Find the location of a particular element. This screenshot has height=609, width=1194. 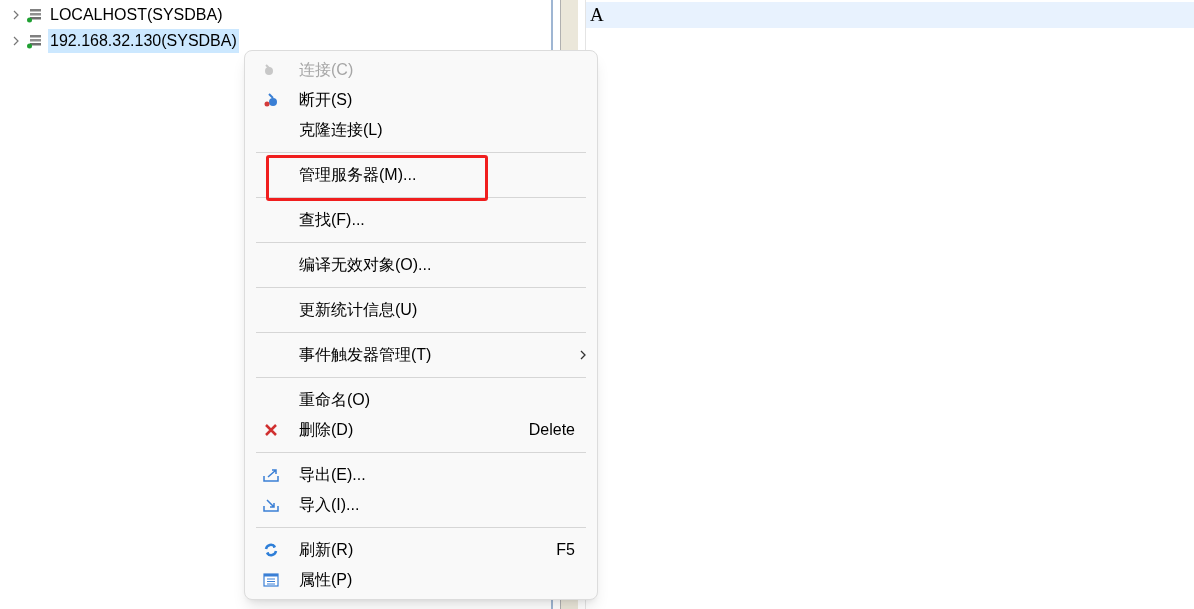

menu-label: 删除(D) is located at coordinates (327, 430).